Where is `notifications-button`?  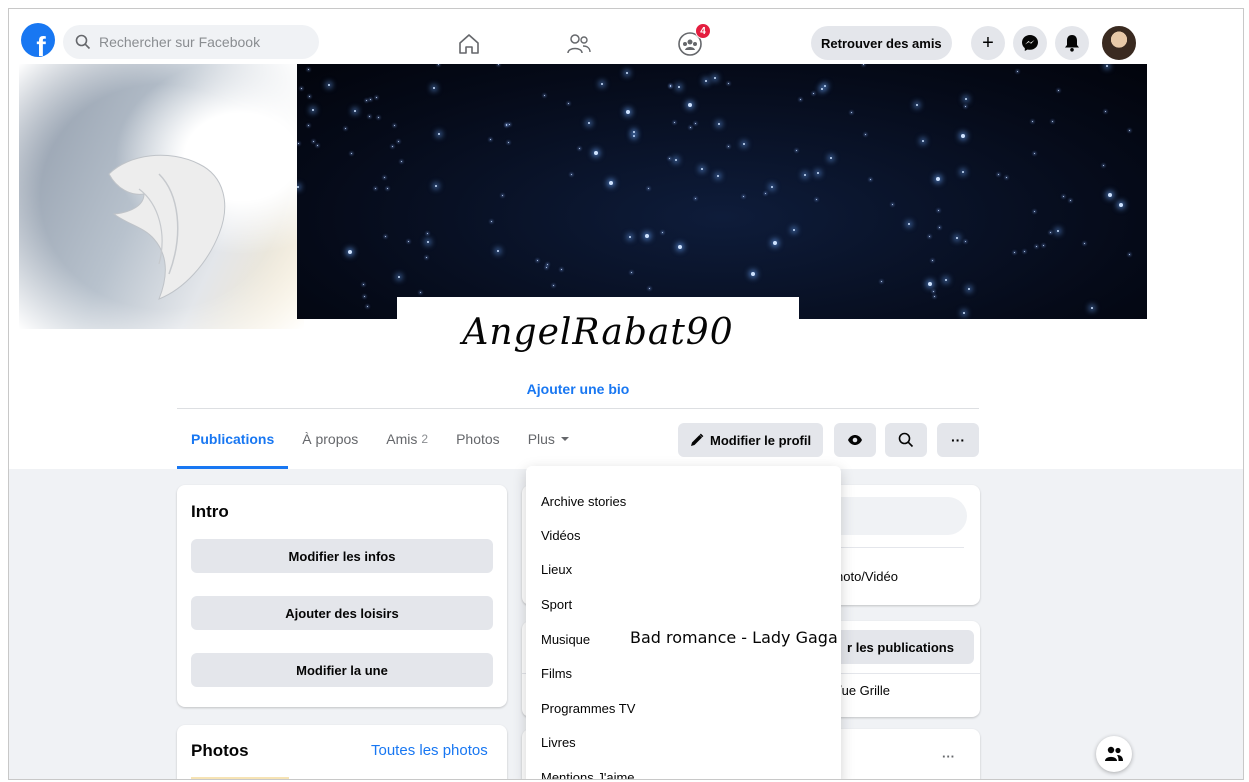 notifications-button is located at coordinates (1072, 43).